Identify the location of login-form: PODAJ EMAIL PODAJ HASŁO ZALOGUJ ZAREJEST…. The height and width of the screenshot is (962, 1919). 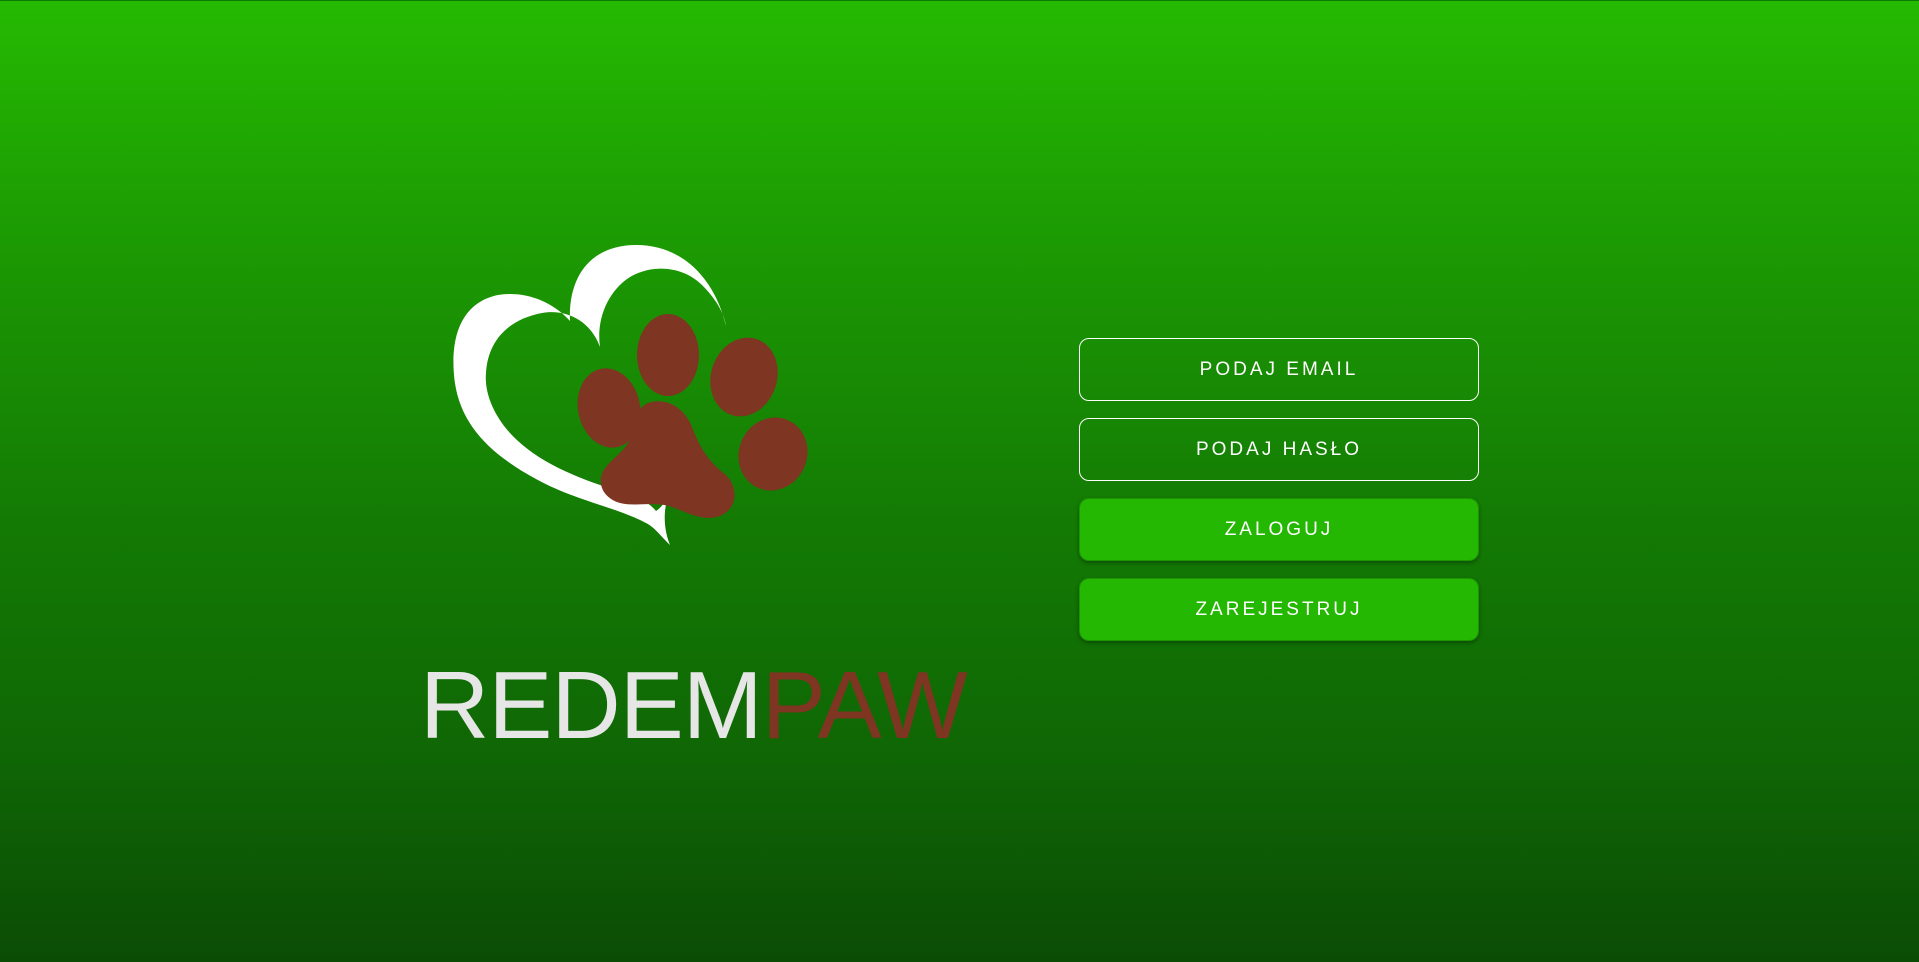
(1279, 498).